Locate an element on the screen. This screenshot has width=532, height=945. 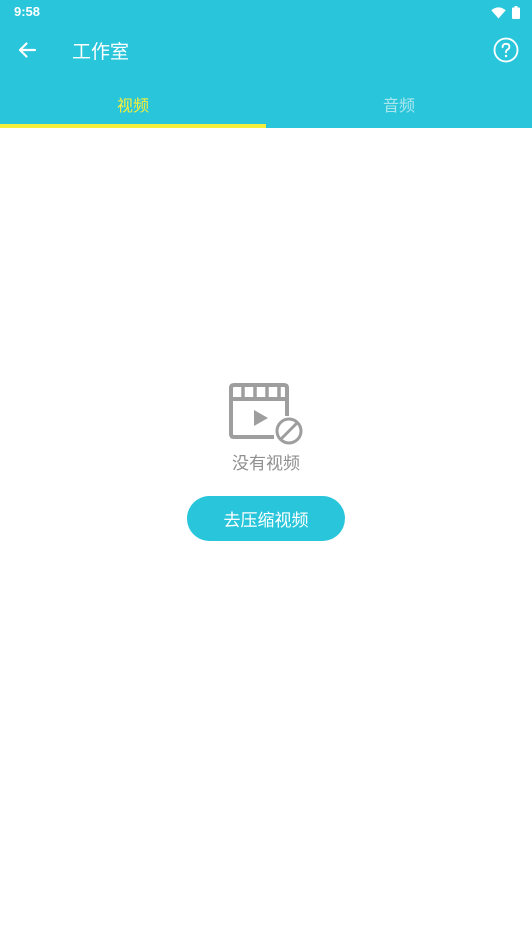
help-circle-icon is located at coordinates (506, 52).